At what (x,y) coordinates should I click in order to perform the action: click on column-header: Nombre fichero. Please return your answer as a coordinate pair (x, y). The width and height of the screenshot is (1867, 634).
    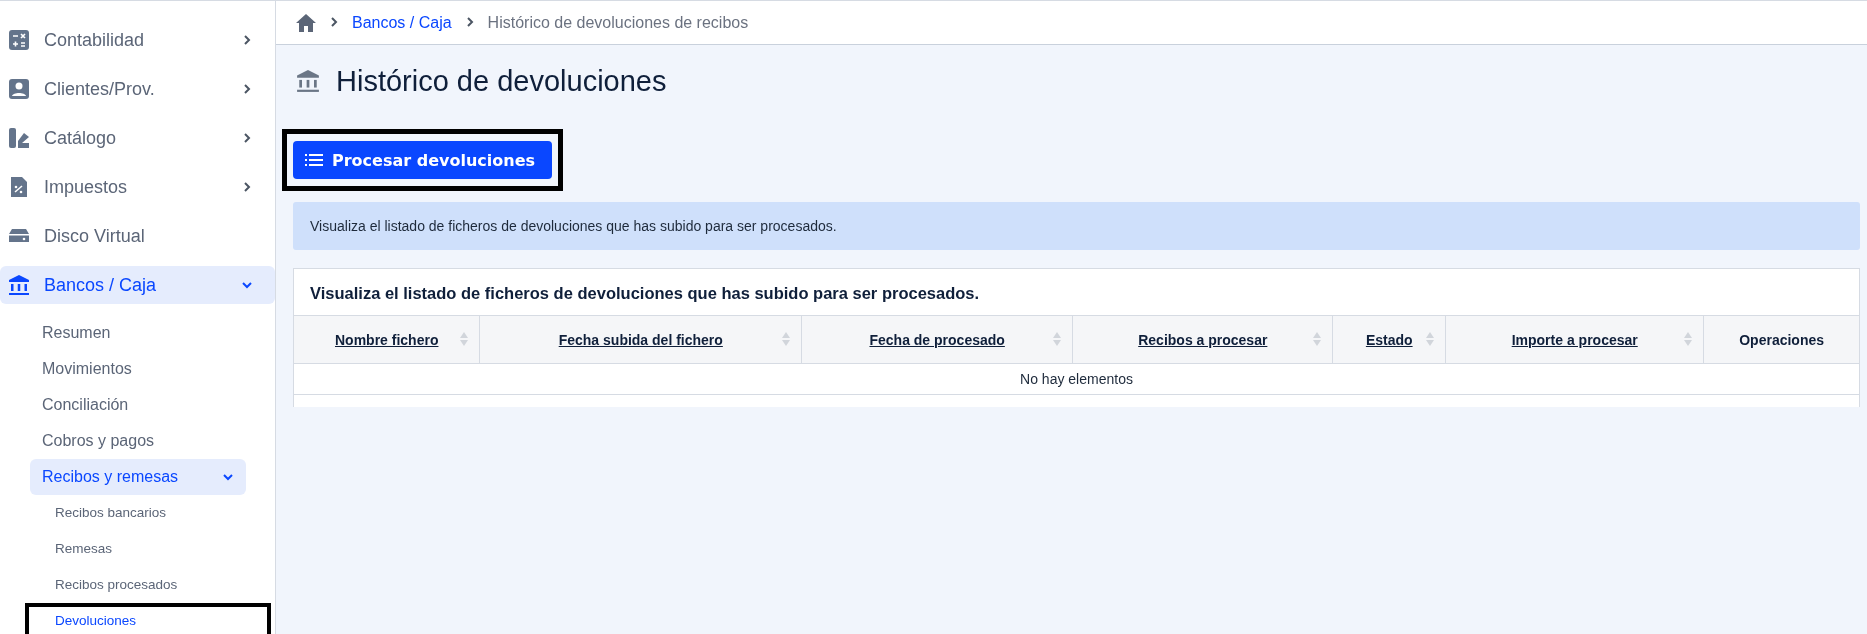
    Looking at the image, I should click on (387, 339).